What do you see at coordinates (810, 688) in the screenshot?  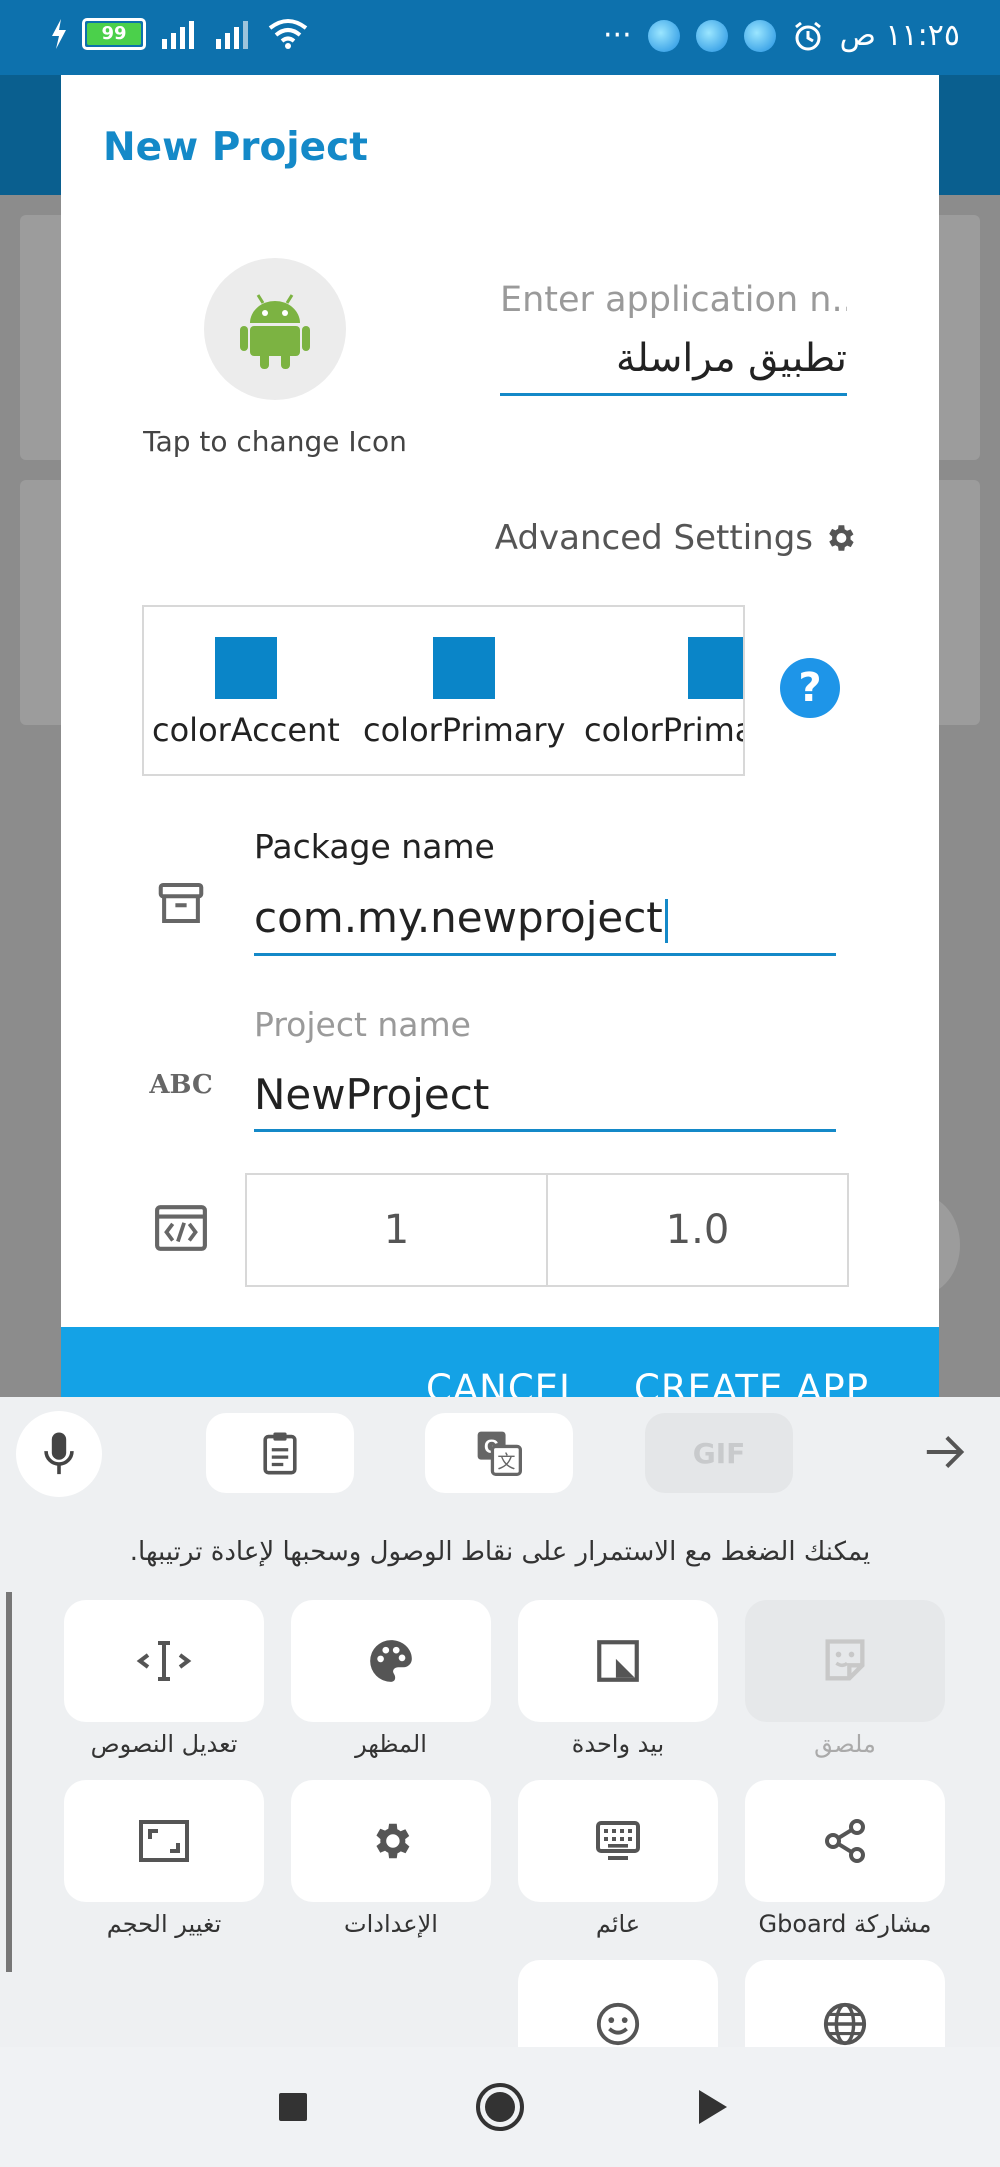 I see `help-button: ?` at bounding box center [810, 688].